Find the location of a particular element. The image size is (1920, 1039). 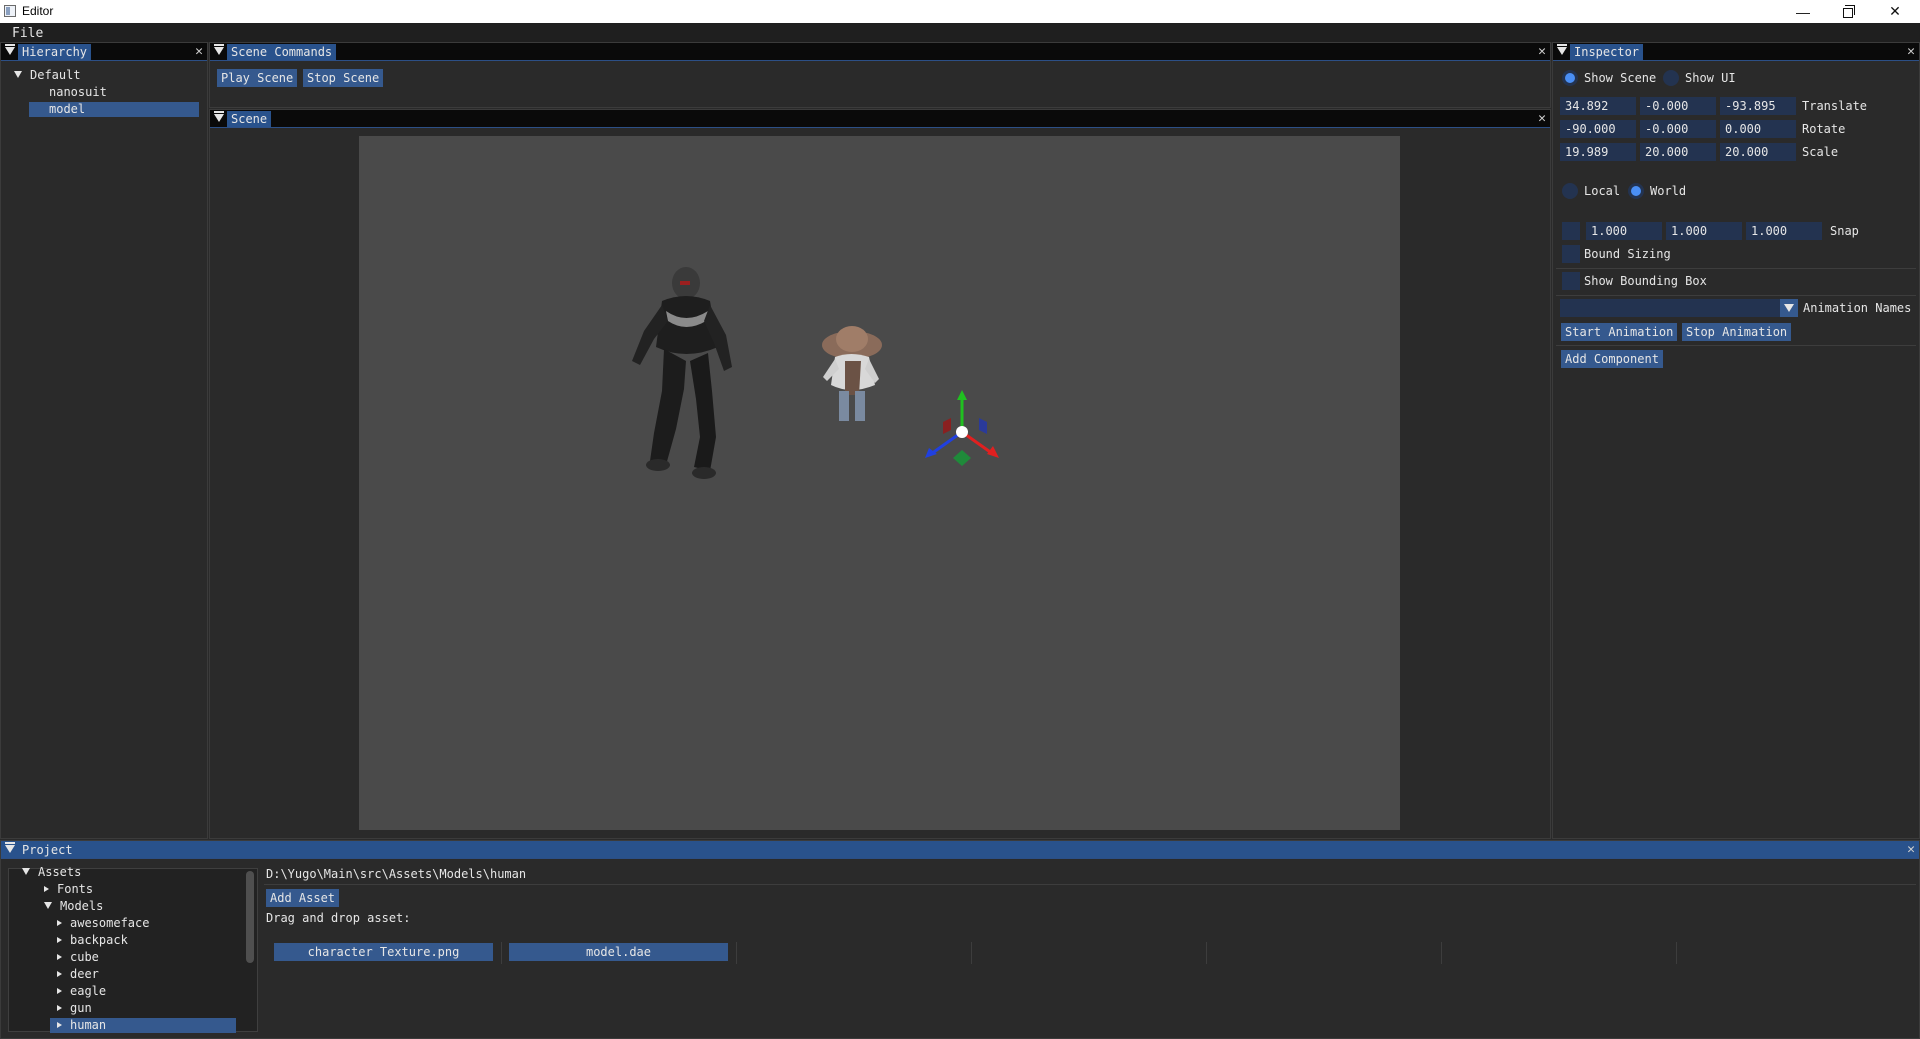

tree-label: eagle is located at coordinates (88, 991).